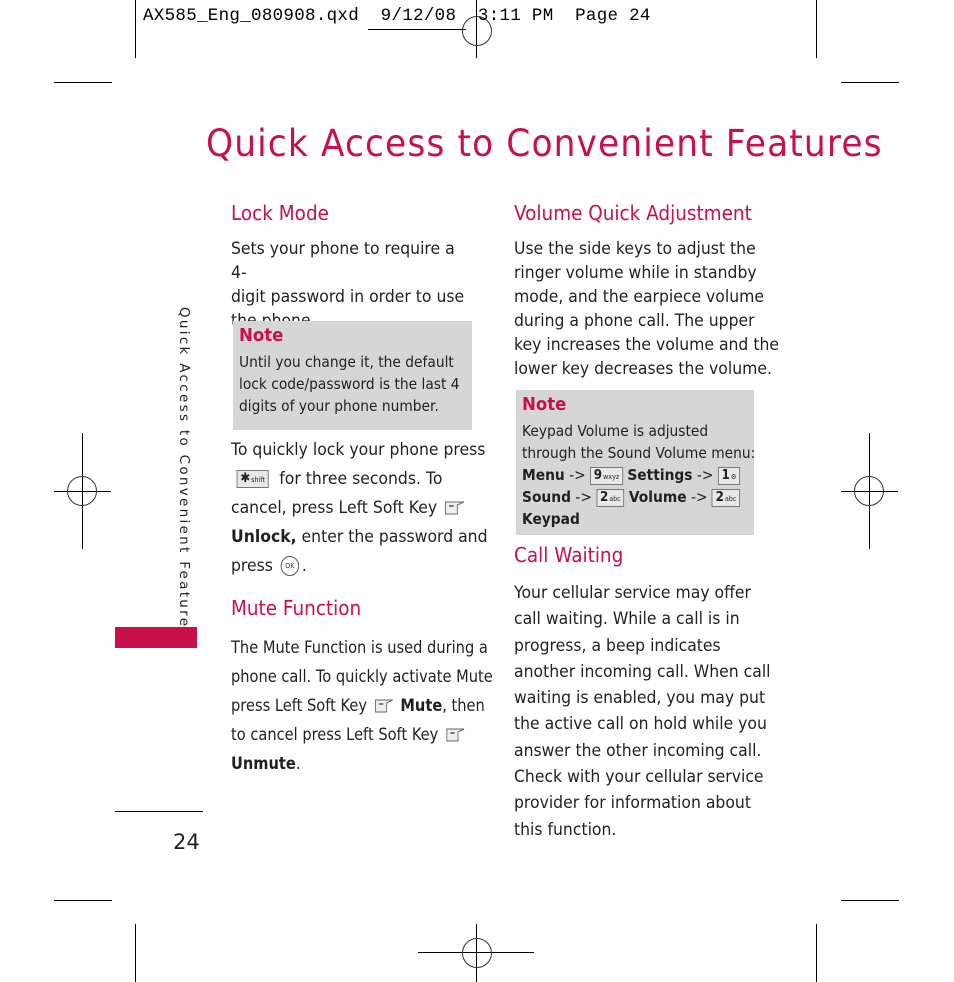 This screenshot has width=954, height=982. I want to click on menu-path-line: Menu -> 9wxyz Settings -> 1⚙, so click(631, 475).